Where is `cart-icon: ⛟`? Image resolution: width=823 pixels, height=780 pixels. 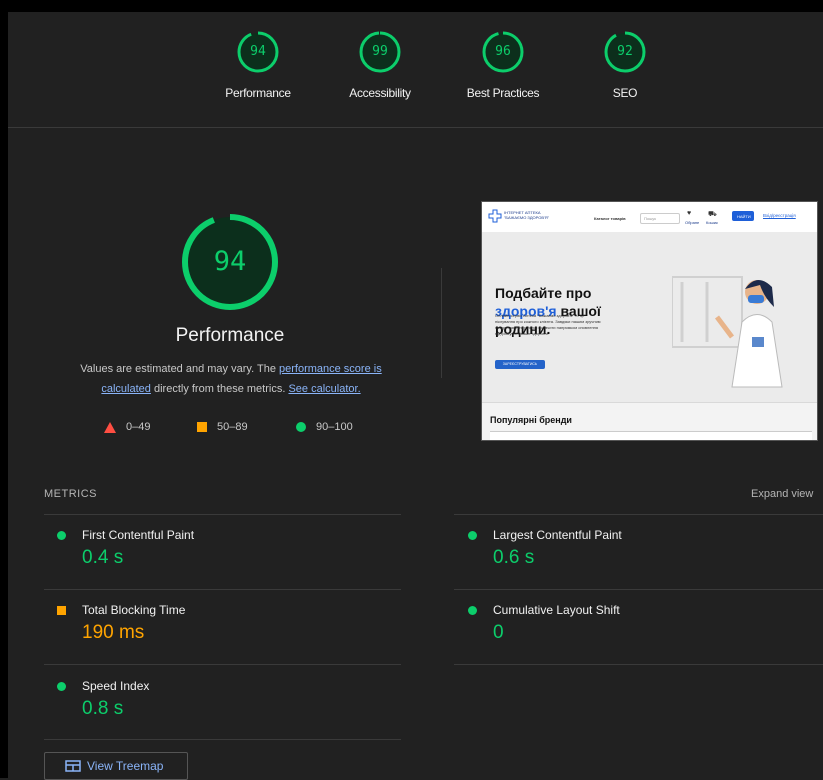 cart-icon: ⛟ is located at coordinates (712, 214).